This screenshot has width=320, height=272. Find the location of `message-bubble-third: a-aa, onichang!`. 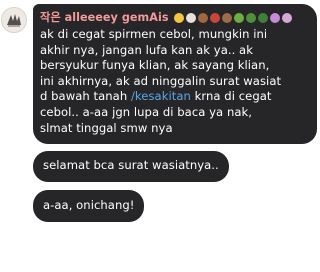

message-bubble-third: a-aa, onichang! is located at coordinates (89, 206).